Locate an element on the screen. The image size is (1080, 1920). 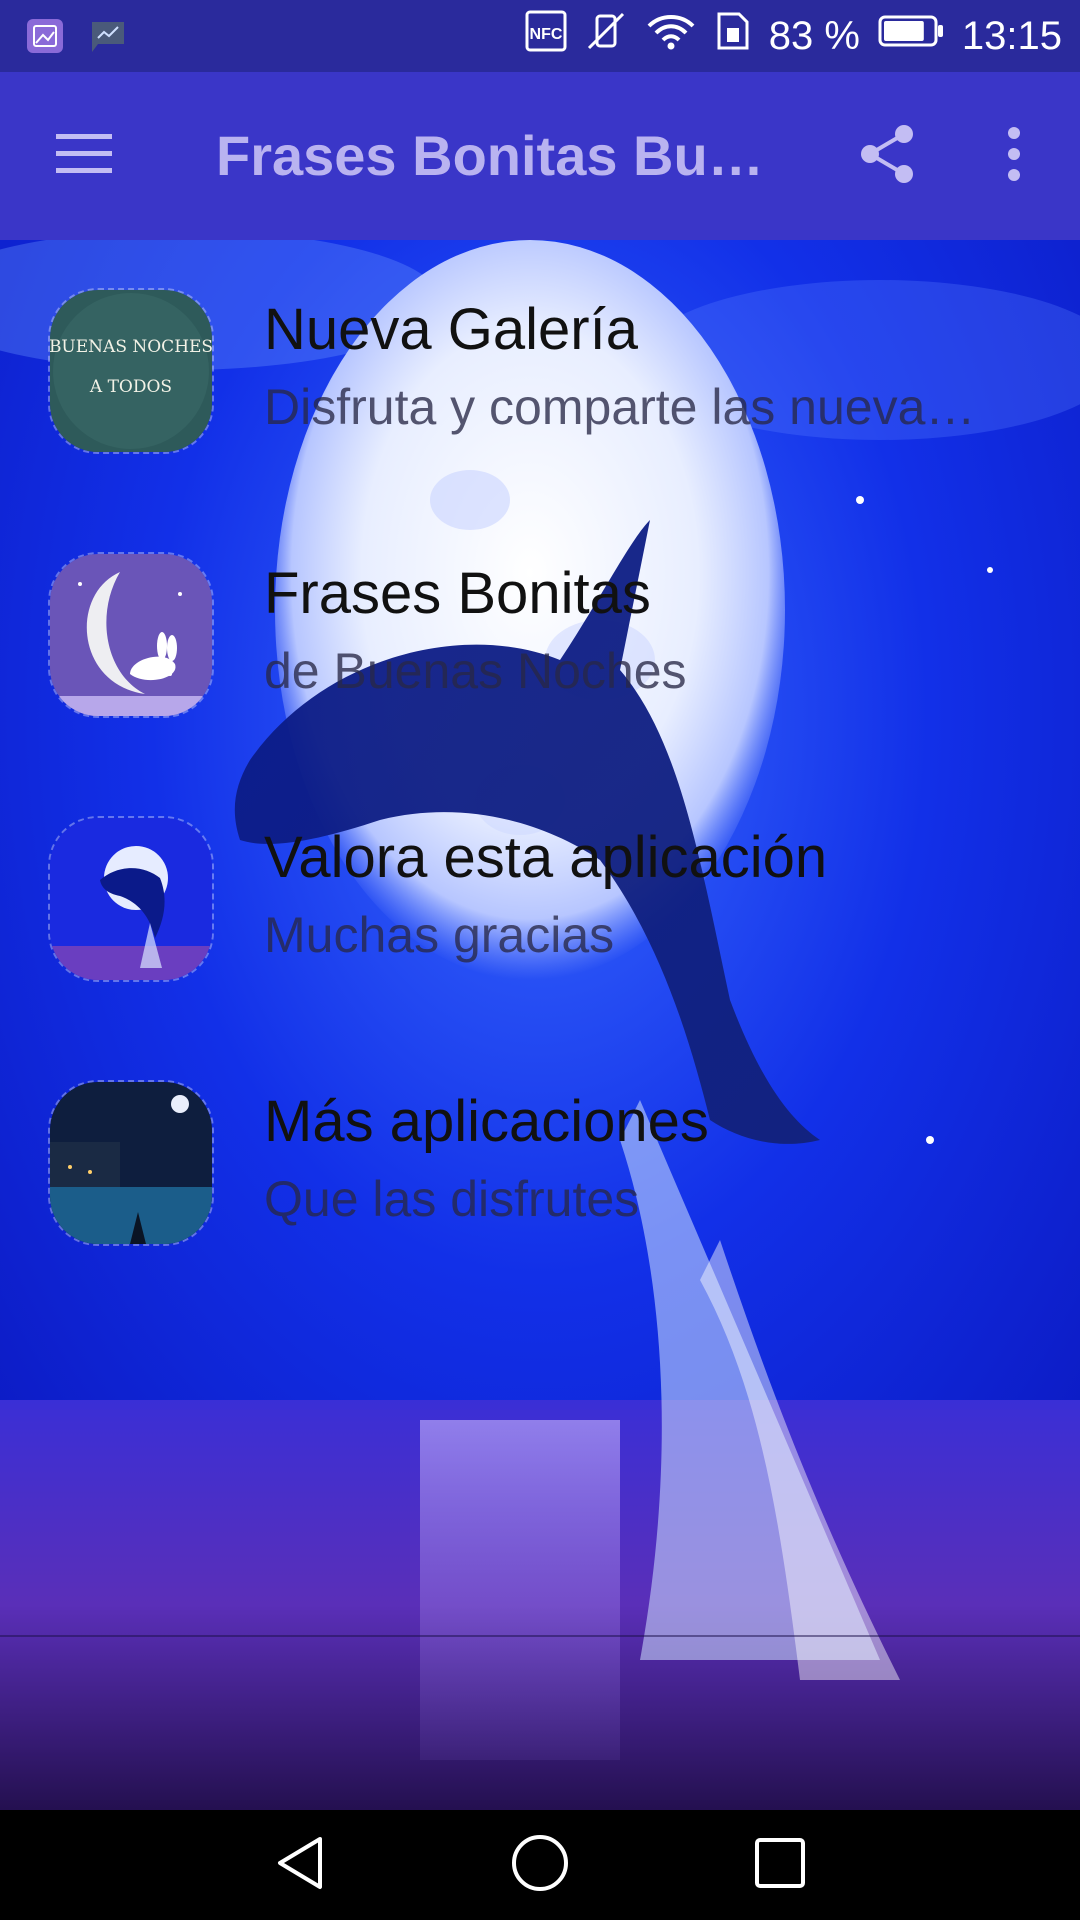
nfc-label: NFC is located at coordinates (545, 34).